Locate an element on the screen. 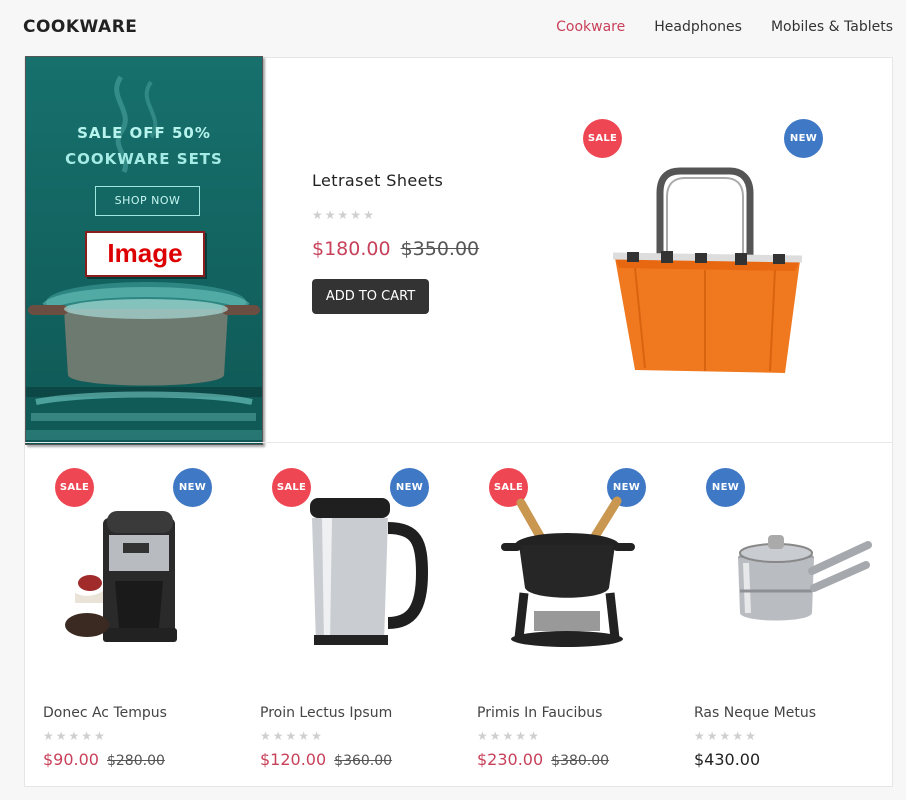  fondue-set-image is located at coordinates (567, 558).